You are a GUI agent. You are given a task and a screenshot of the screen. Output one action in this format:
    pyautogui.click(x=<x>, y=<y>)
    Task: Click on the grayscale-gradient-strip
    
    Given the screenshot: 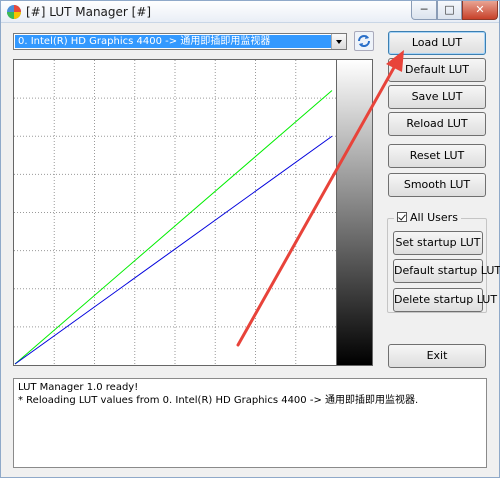 What is the action you would take?
    pyautogui.click(x=355, y=212)
    